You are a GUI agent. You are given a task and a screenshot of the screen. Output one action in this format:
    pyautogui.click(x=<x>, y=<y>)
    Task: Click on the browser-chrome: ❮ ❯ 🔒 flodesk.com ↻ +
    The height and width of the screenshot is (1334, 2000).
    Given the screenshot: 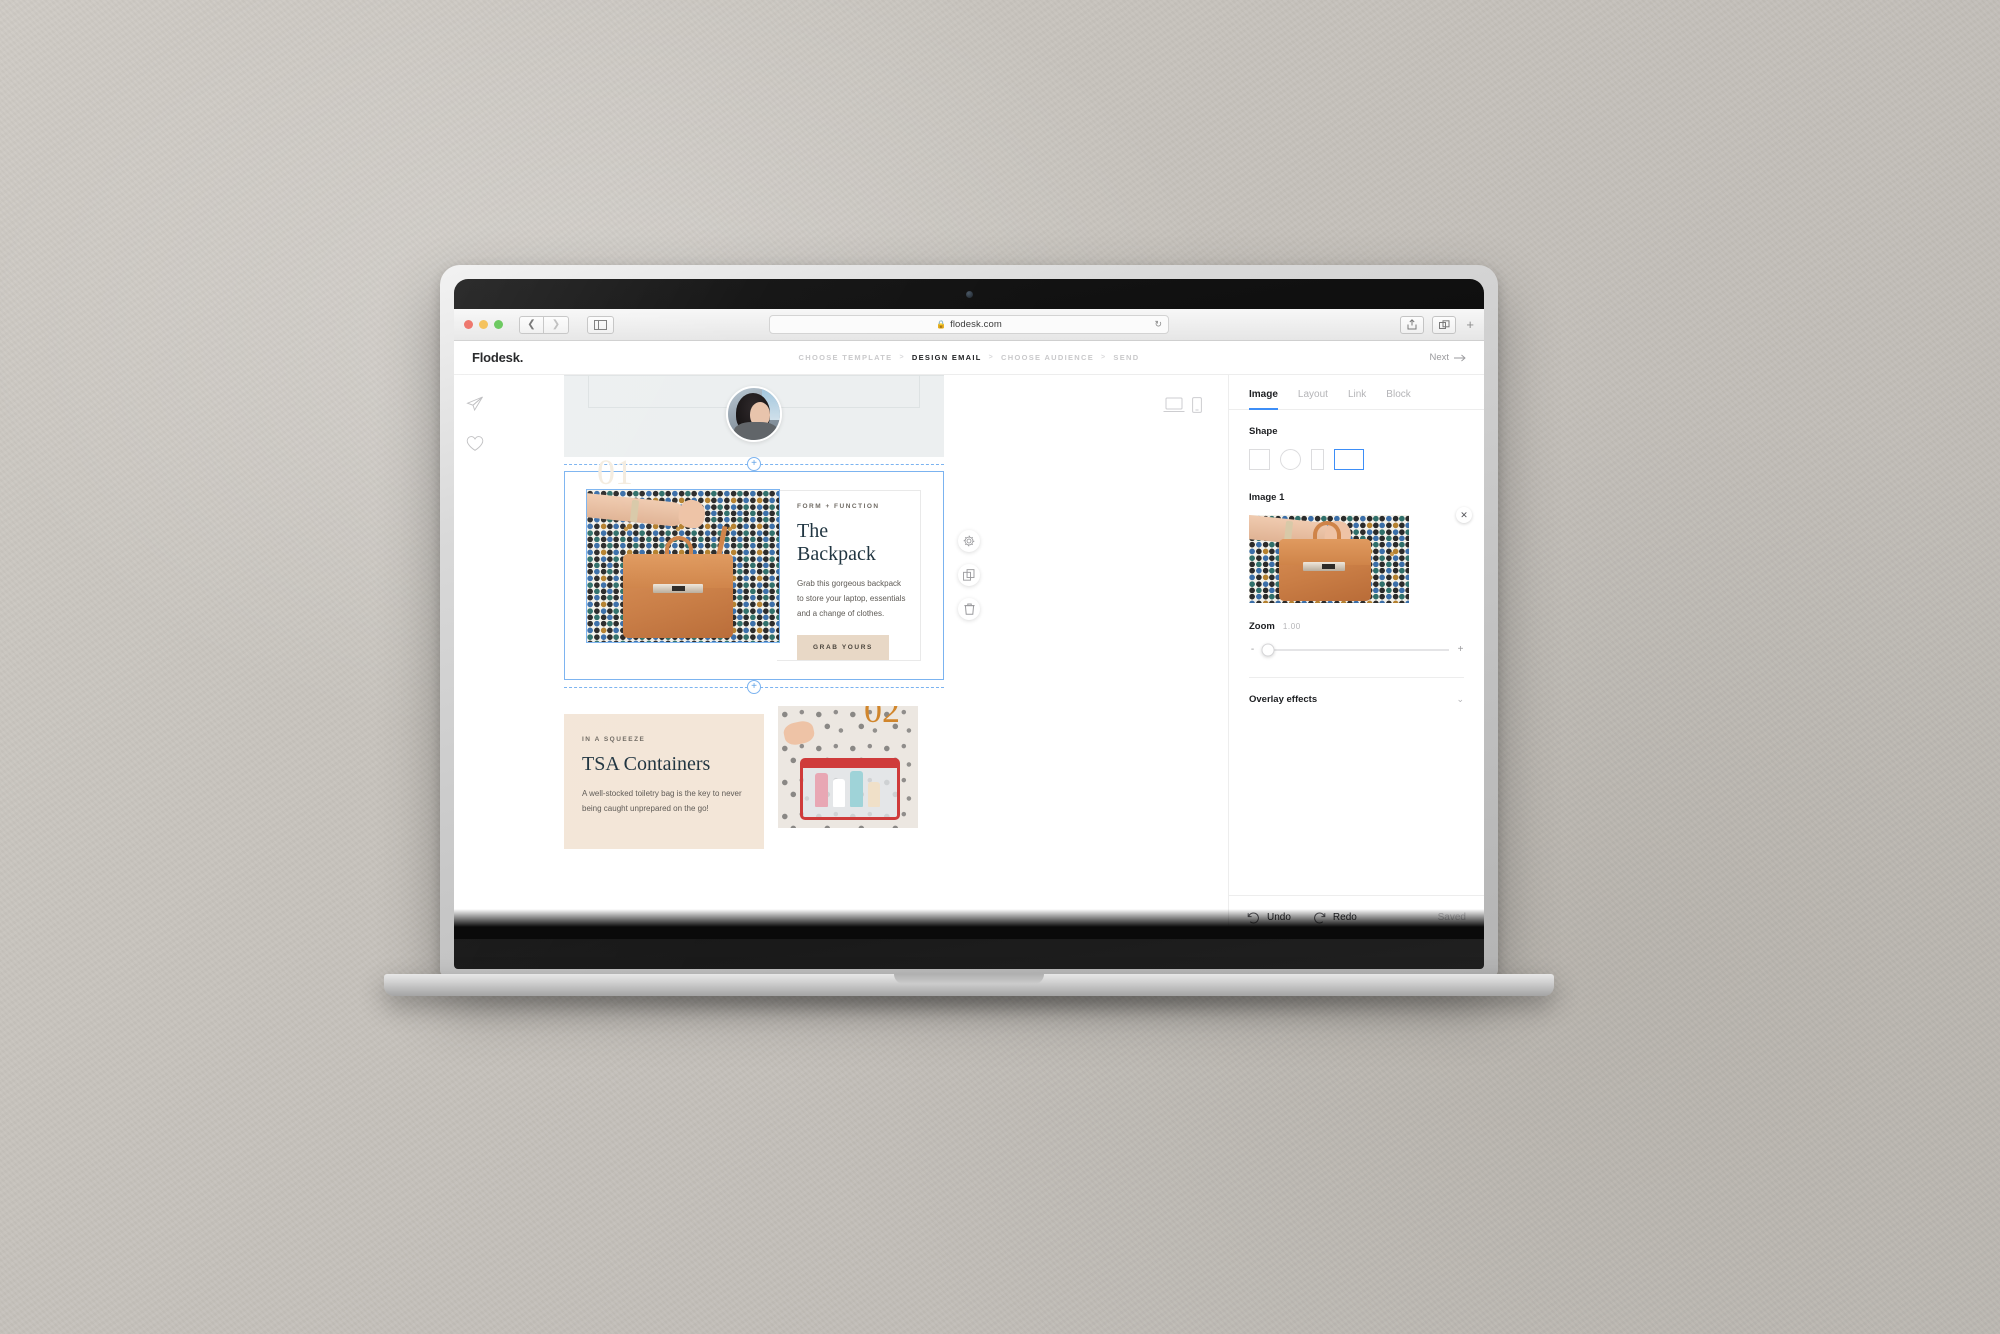 What is the action you would take?
    pyautogui.click(x=969, y=325)
    